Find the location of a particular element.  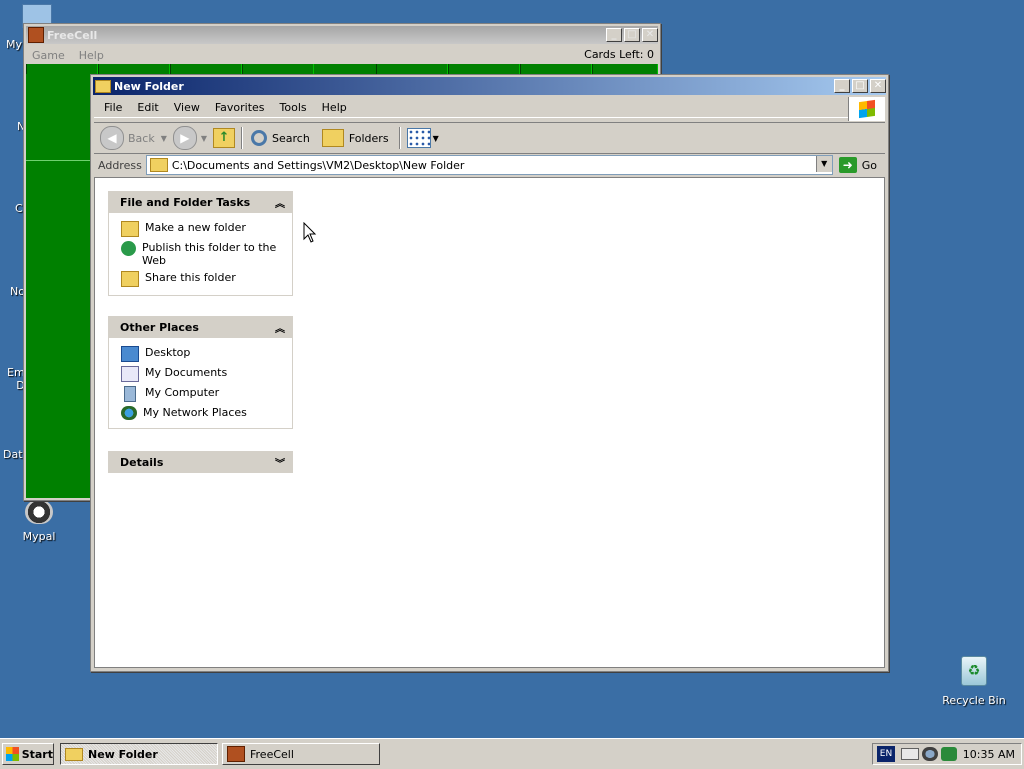

task-freecell: FreeCell is located at coordinates (301, 754).